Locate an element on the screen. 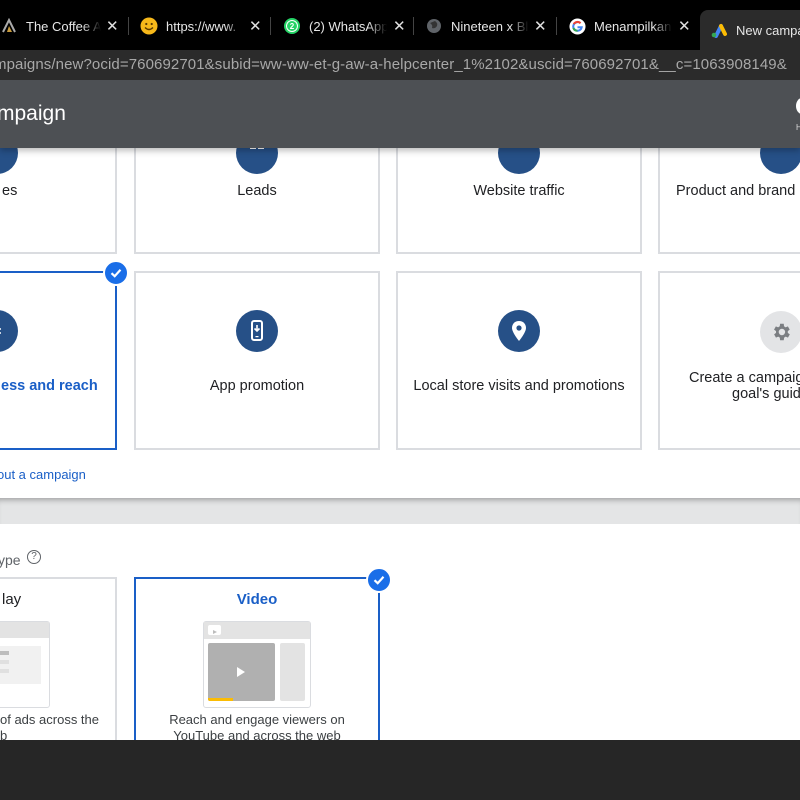  section-divider is located at coordinates (400, 511).